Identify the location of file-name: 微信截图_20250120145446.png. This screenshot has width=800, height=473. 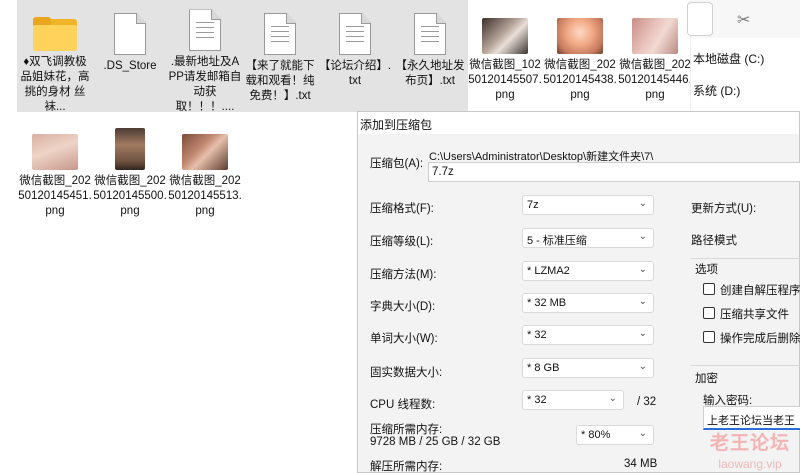
(655, 80).